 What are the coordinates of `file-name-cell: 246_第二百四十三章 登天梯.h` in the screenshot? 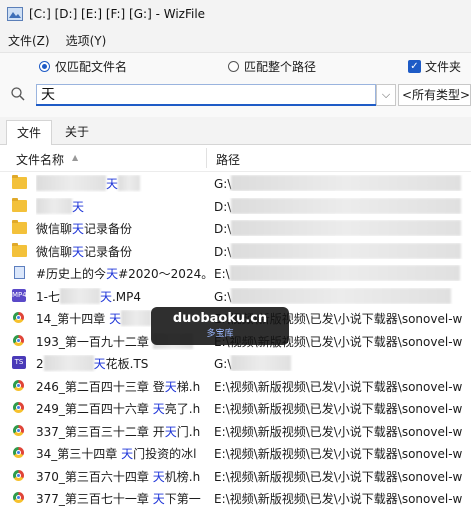 It's located at (122, 386).